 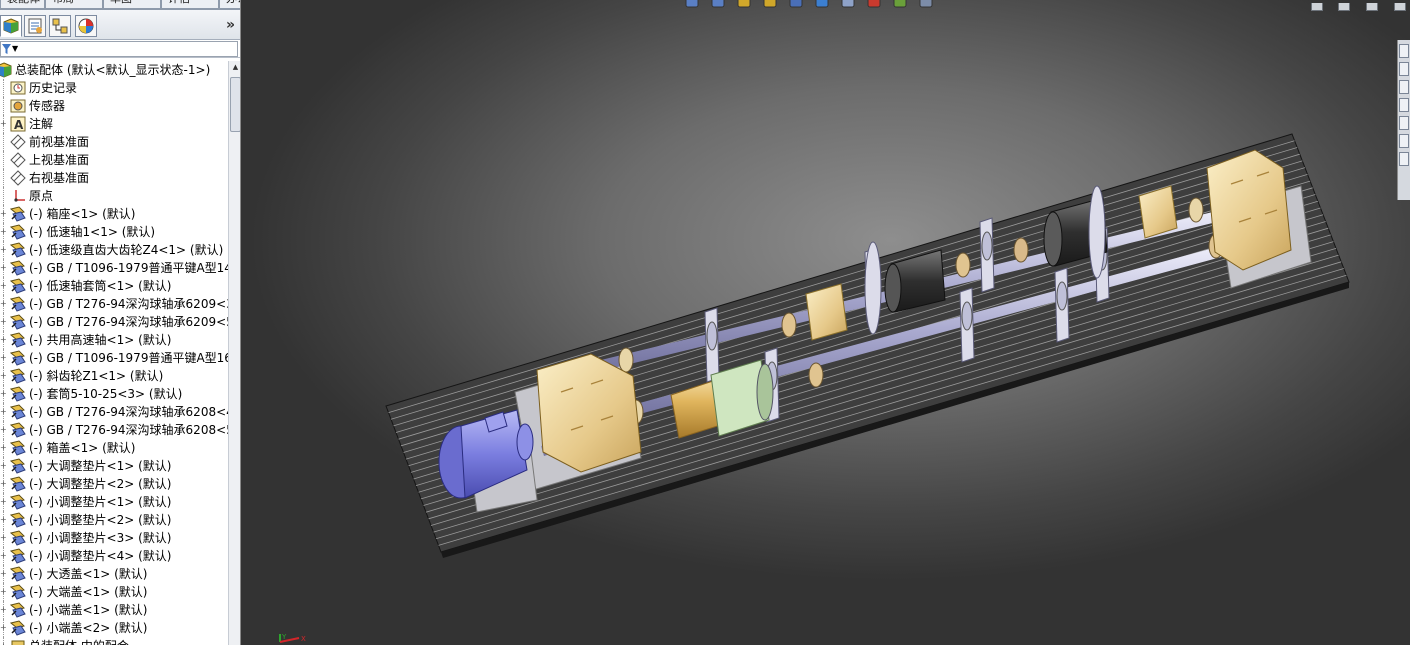 I want to click on featuremanager-tab, so click(x=11, y=26).